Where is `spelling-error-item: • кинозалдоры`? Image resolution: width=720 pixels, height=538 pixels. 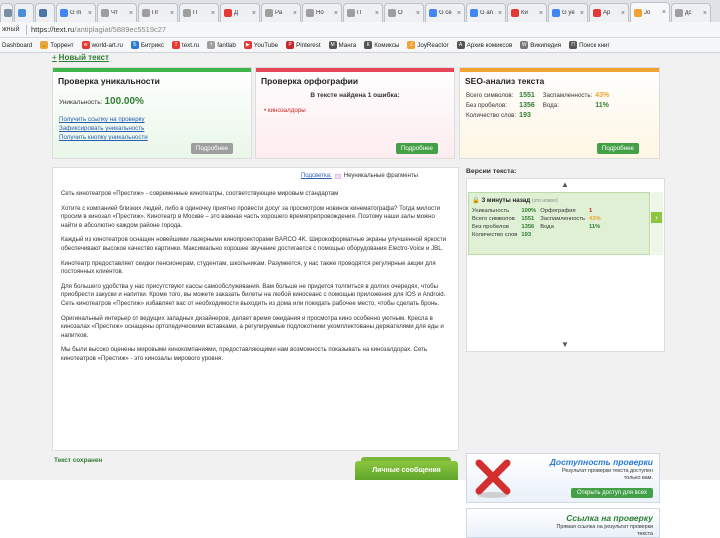
spelling-error-item: • кинозалдоры is located at coordinates (359, 110).